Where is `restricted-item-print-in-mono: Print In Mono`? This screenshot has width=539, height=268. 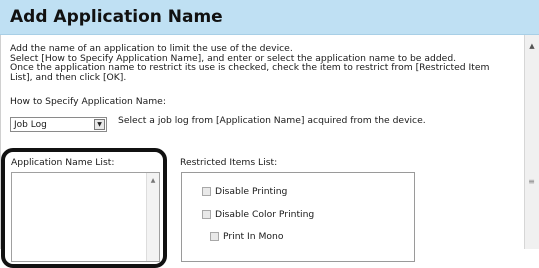 restricted-item-print-in-mono: Print In Mono is located at coordinates (247, 236).